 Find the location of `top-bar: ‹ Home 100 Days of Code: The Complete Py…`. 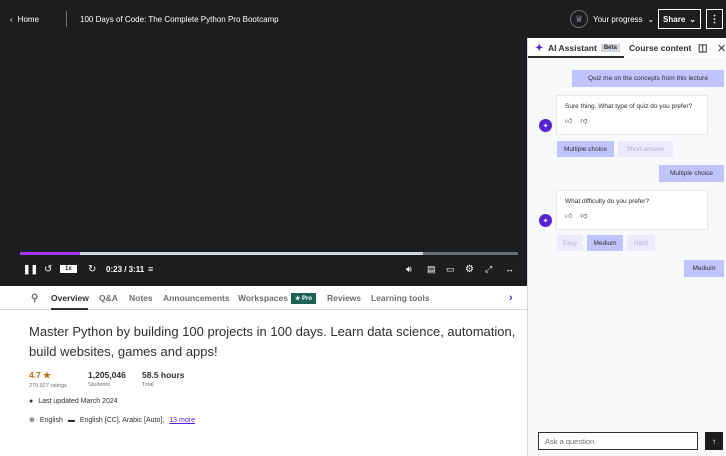

top-bar: ‹ Home 100 Days of Code: The Complete Py… is located at coordinates (363, 19).